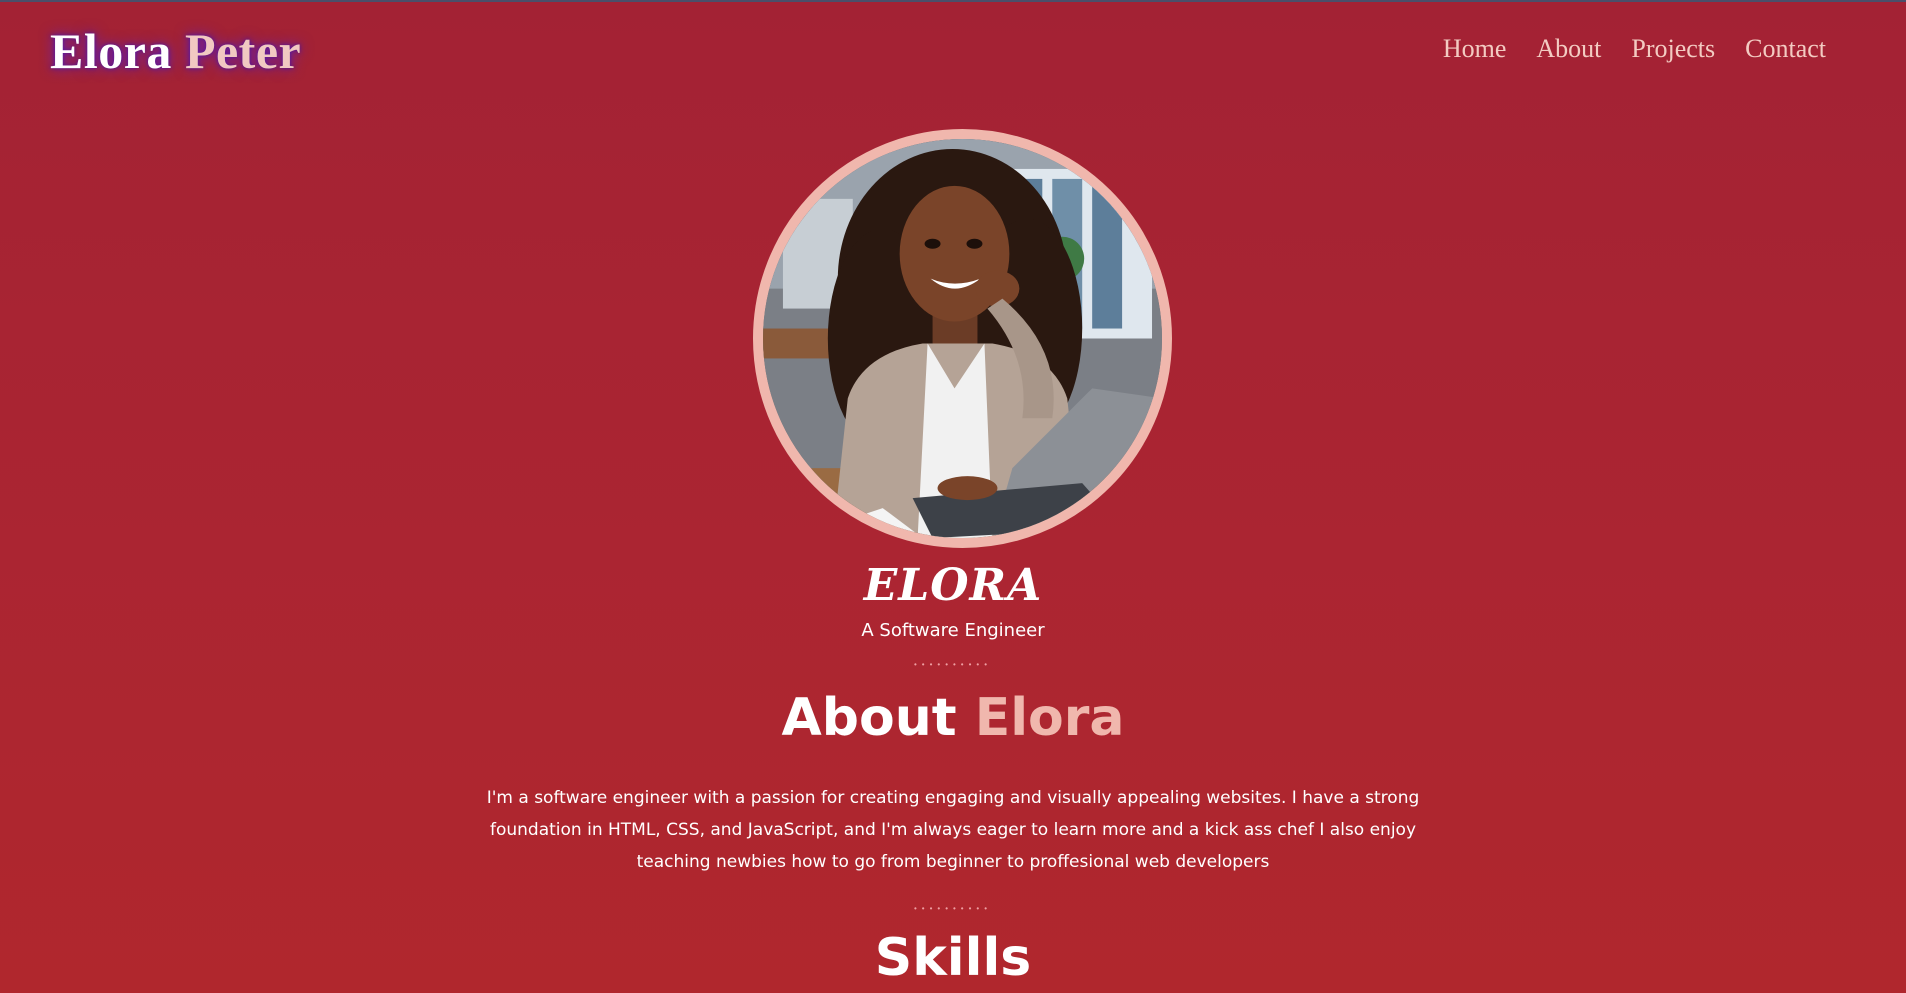 This screenshot has width=1906, height=993. I want to click on logo-first-name: Elora, so click(111, 51).